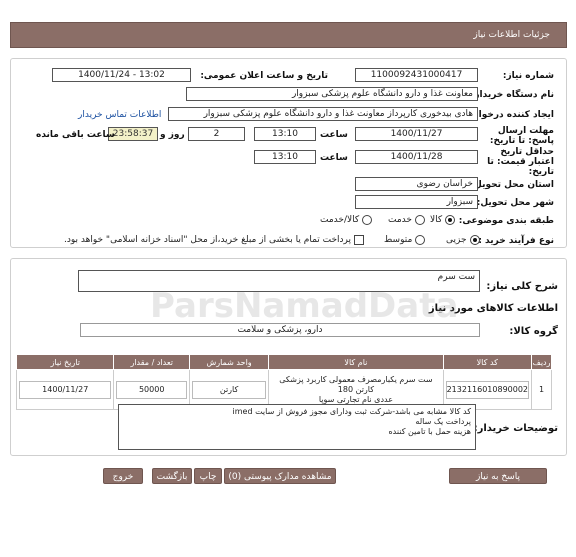 The width and height of the screenshot is (576, 557). Describe the element at coordinates (416, 134) in the screenshot. I see `send-date-field: 1400/11/27` at that location.